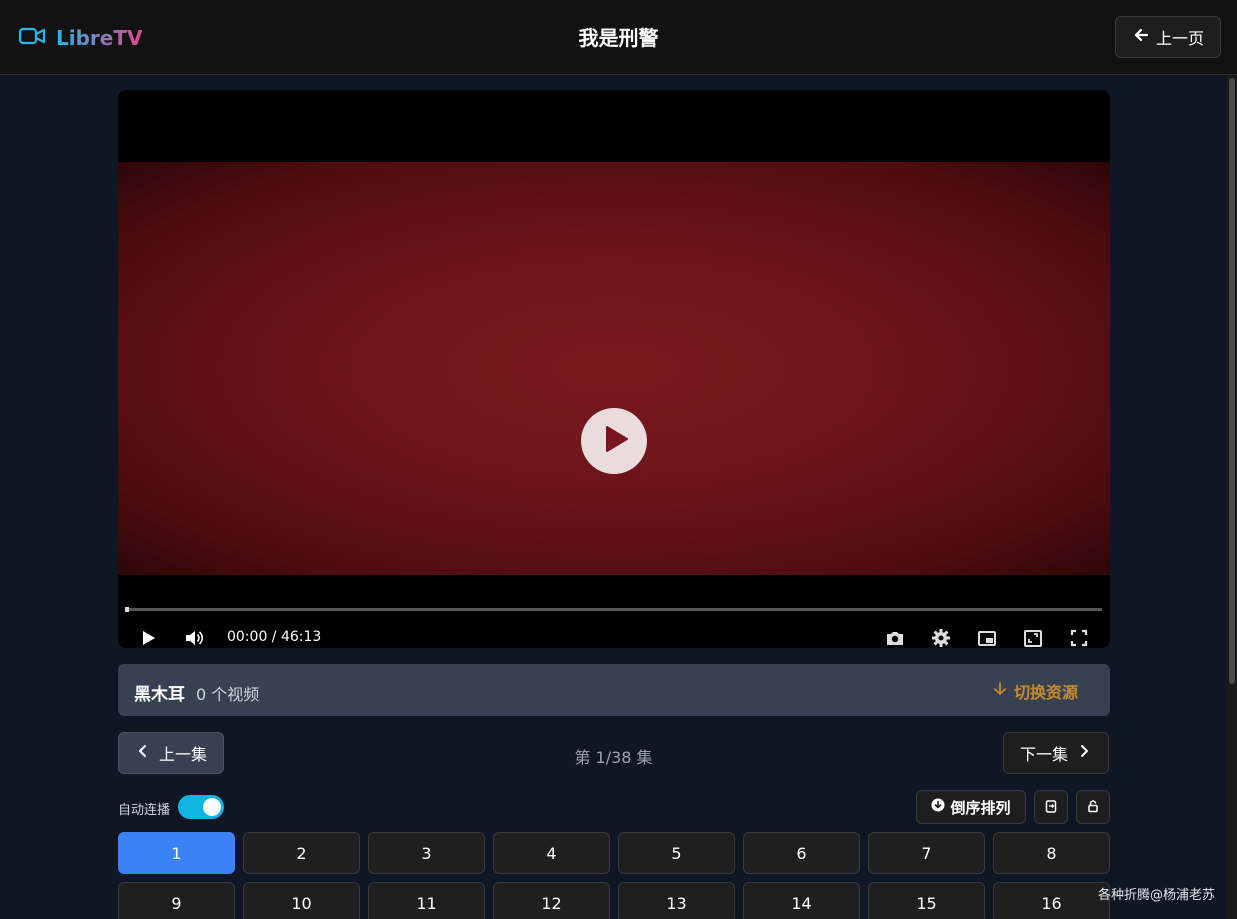 Image resolution: width=1237 pixels, height=919 pixels. Describe the element at coordinates (895, 638) in the screenshot. I see `screenshot-icon` at that location.